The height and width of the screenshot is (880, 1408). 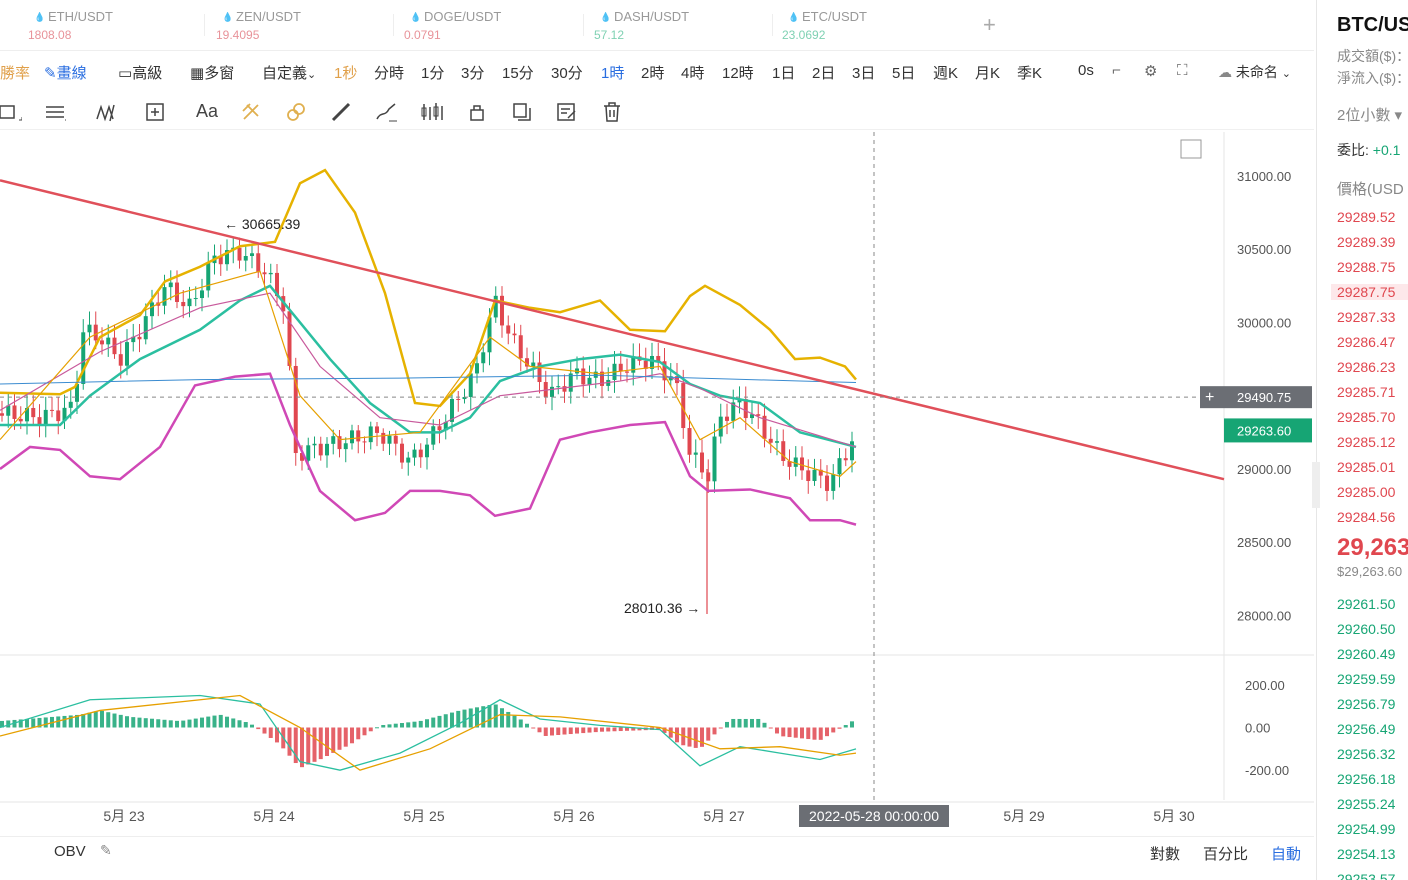 What do you see at coordinates (1364, 115) in the screenshot?
I see `precision-label: 2位小數` at bounding box center [1364, 115].